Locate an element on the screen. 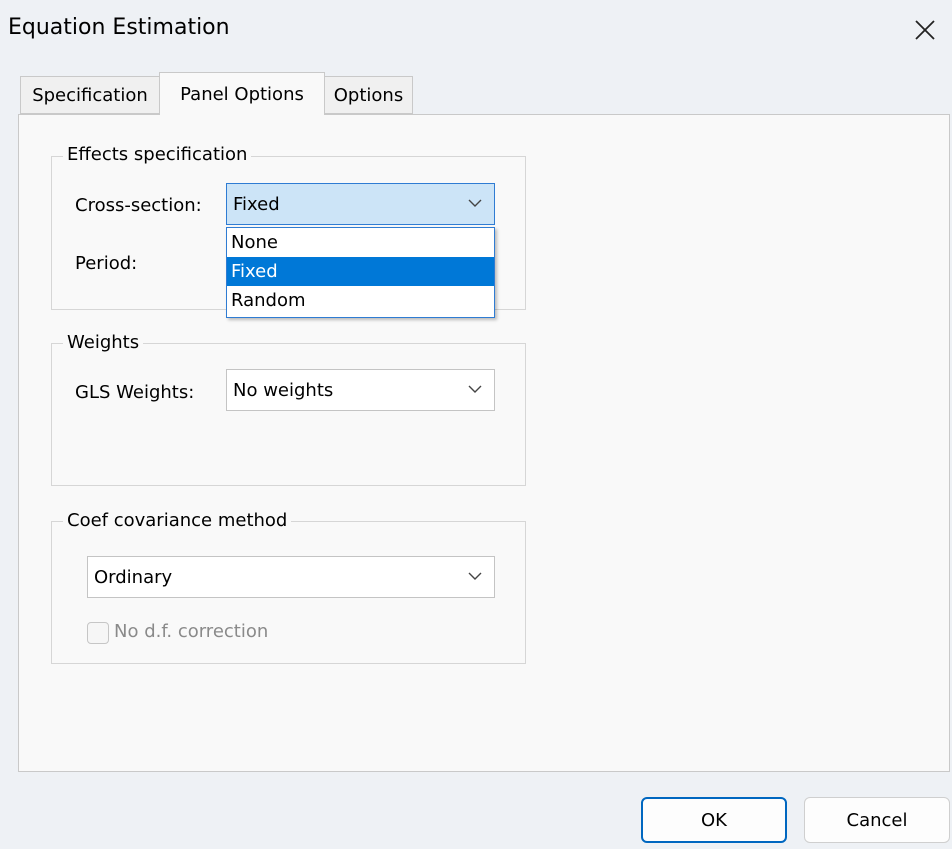 The image size is (952, 849). dropdown-option-none: None is located at coordinates (360, 242).